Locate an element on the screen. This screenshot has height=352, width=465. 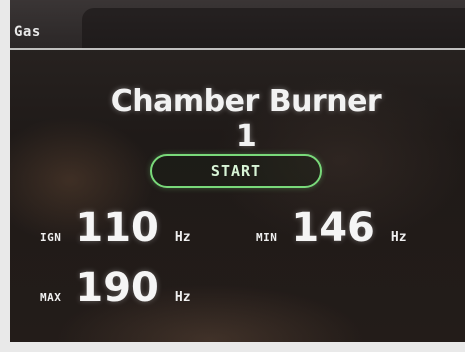
start-button-label: START is located at coordinates (236, 171).